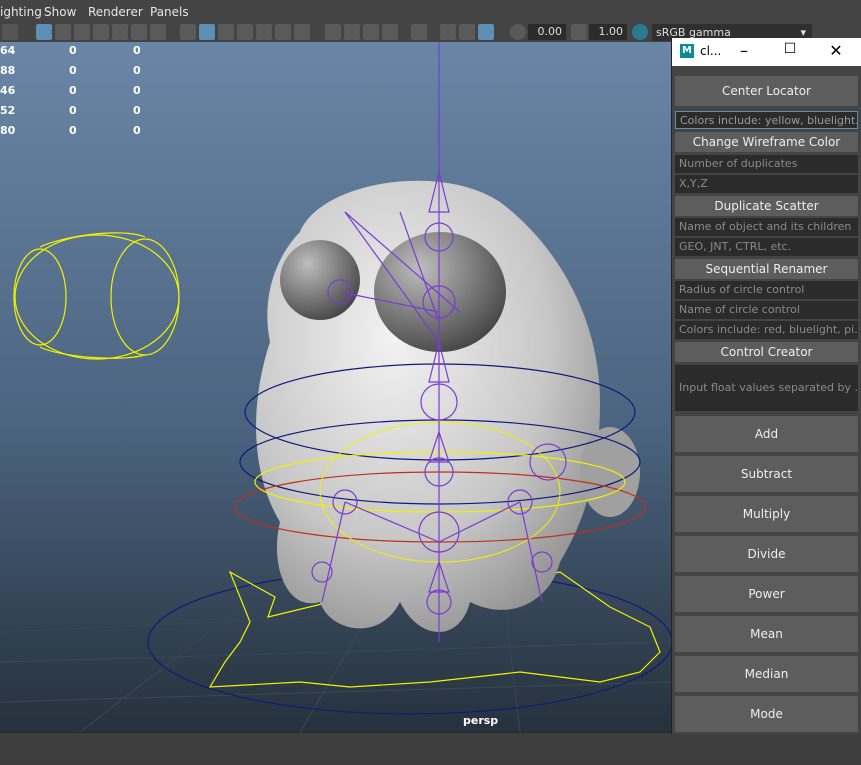  Describe the element at coordinates (687, 51) in the screenshot. I see `maya-icon: M` at that location.